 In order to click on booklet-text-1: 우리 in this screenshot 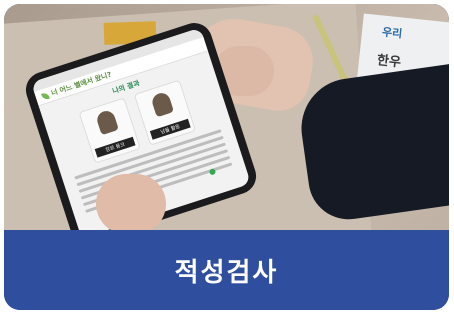, I will do `click(392, 33)`.